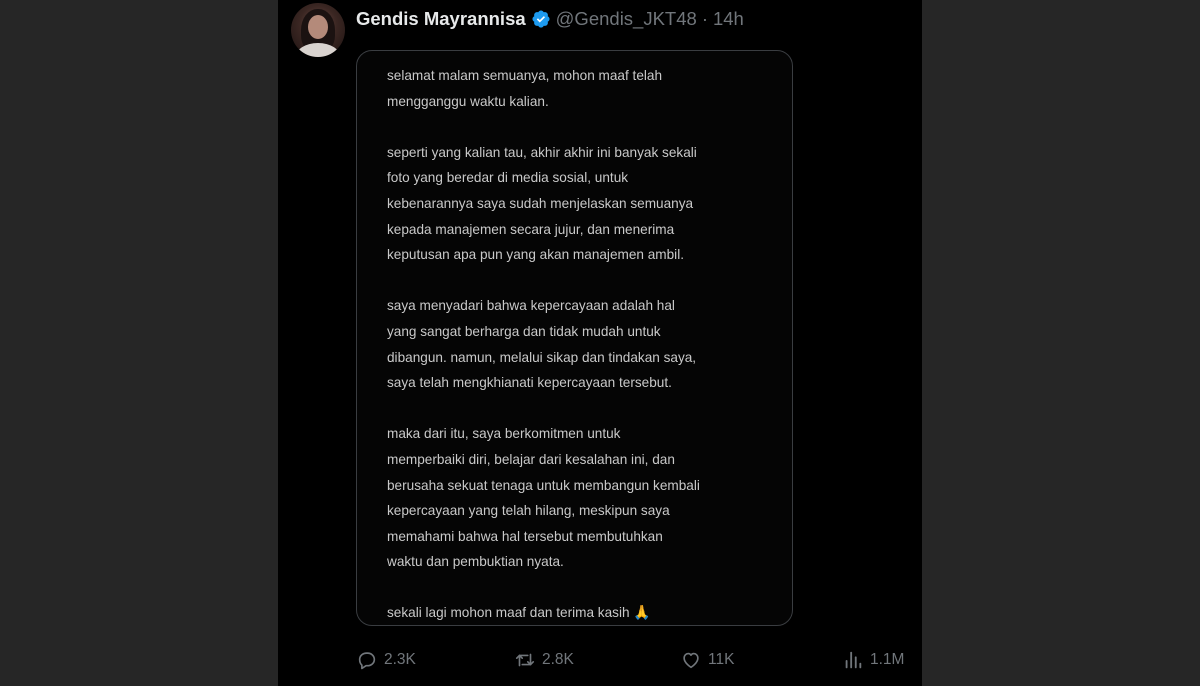 The image size is (1200, 686). I want to click on action-bar: 2.3K 2.8K 11K 1.1M, so click(632, 660).